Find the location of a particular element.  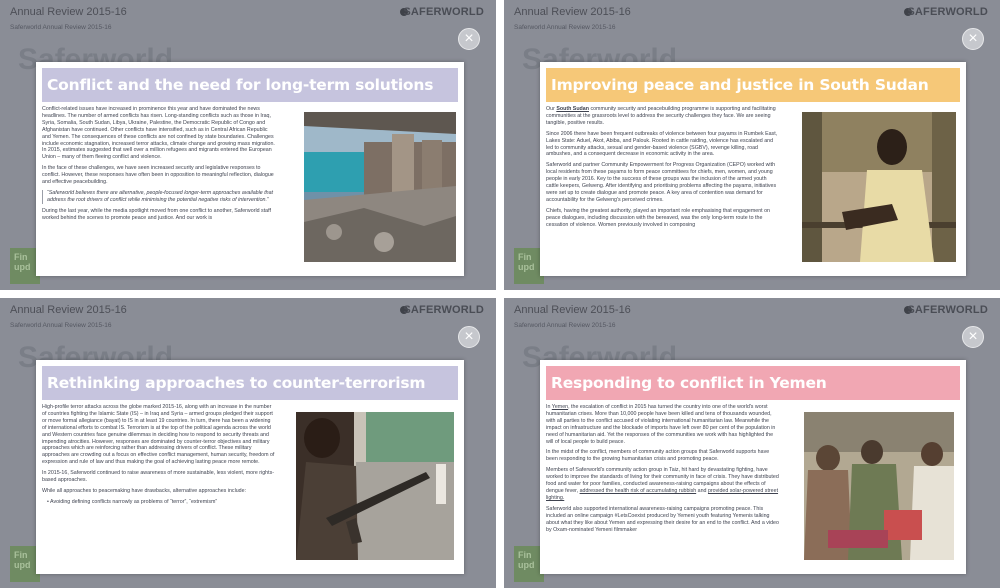

text: Our is located at coordinates (551, 109).